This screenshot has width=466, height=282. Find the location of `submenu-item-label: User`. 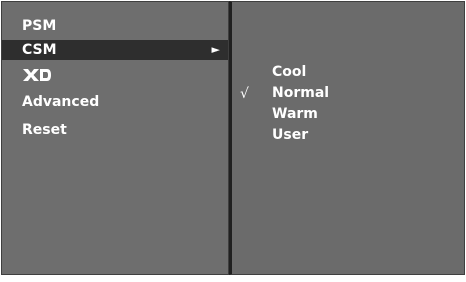

submenu-item-label: User is located at coordinates (290, 135).